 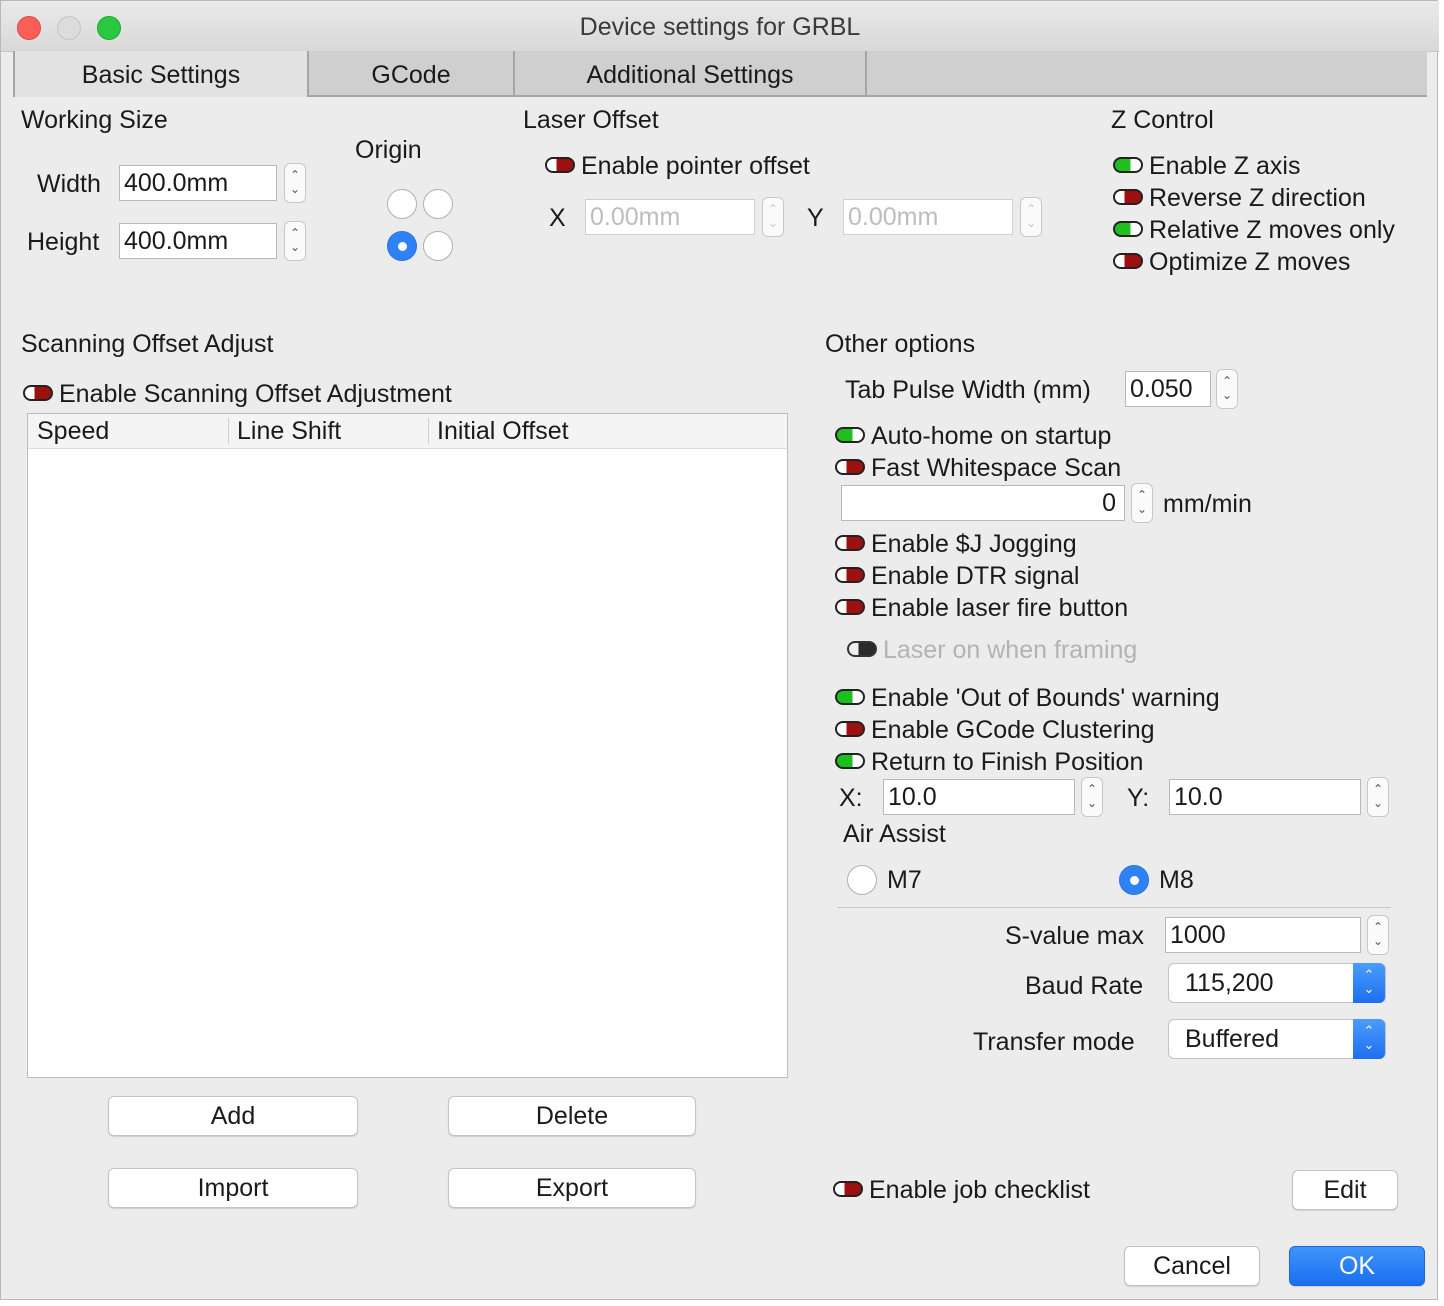 I want to click on height-stepper: ⌃ ⌄, so click(x=295, y=241).